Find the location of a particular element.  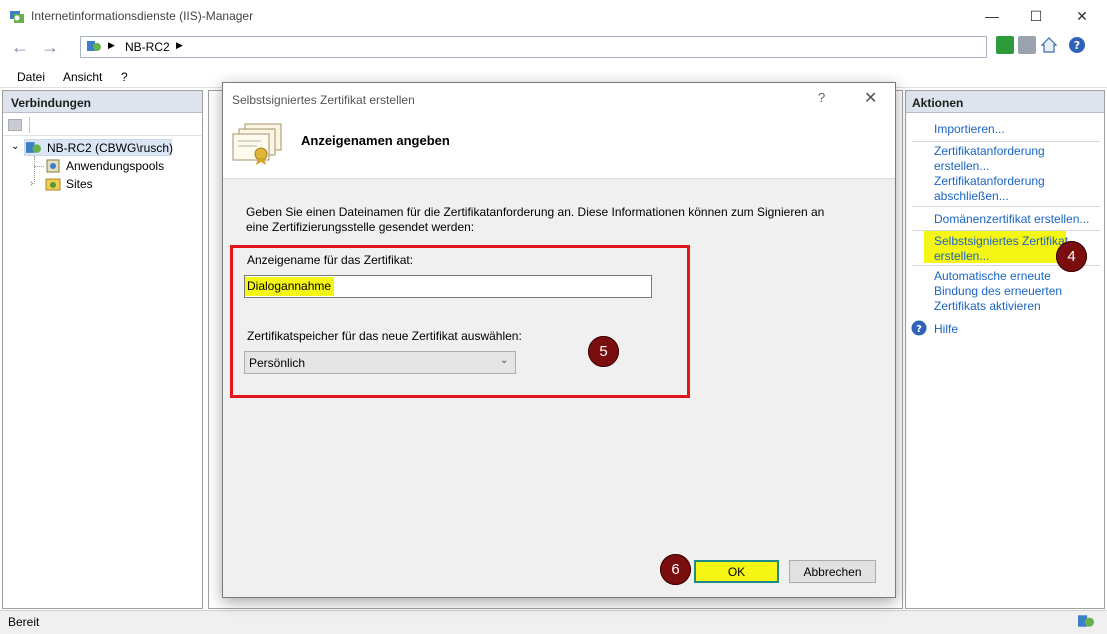

refresh-icon is located at coordinates (1005, 45).